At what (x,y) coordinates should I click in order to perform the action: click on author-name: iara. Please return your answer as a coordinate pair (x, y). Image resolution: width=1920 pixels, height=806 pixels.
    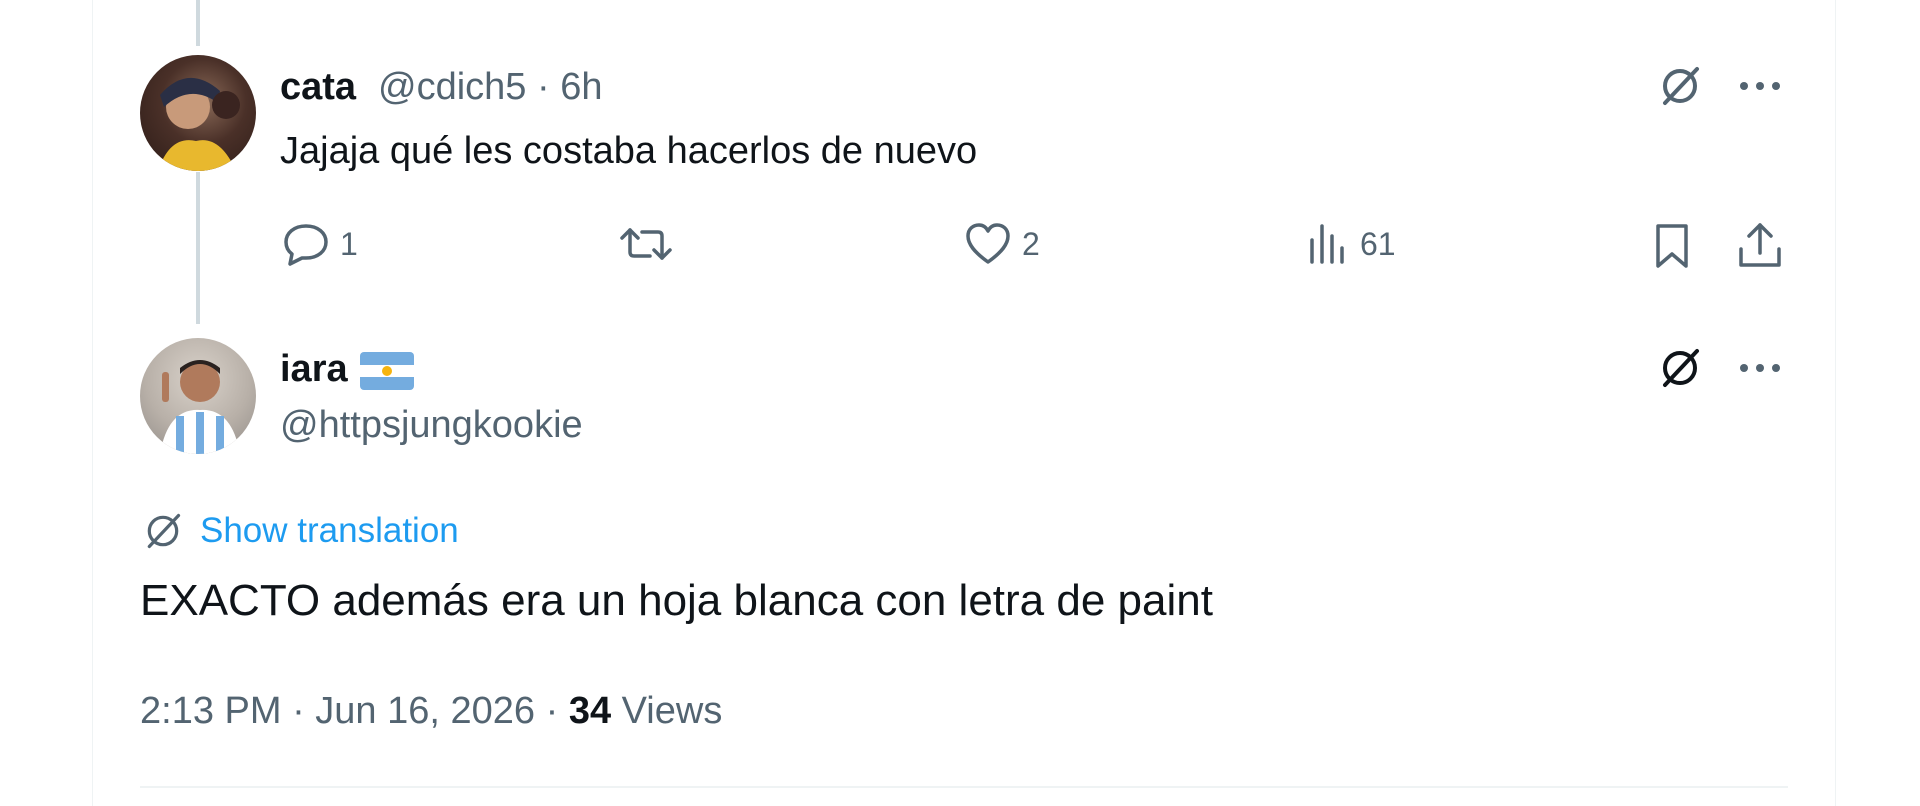
    Looking at the image, I should click on (347, 369).